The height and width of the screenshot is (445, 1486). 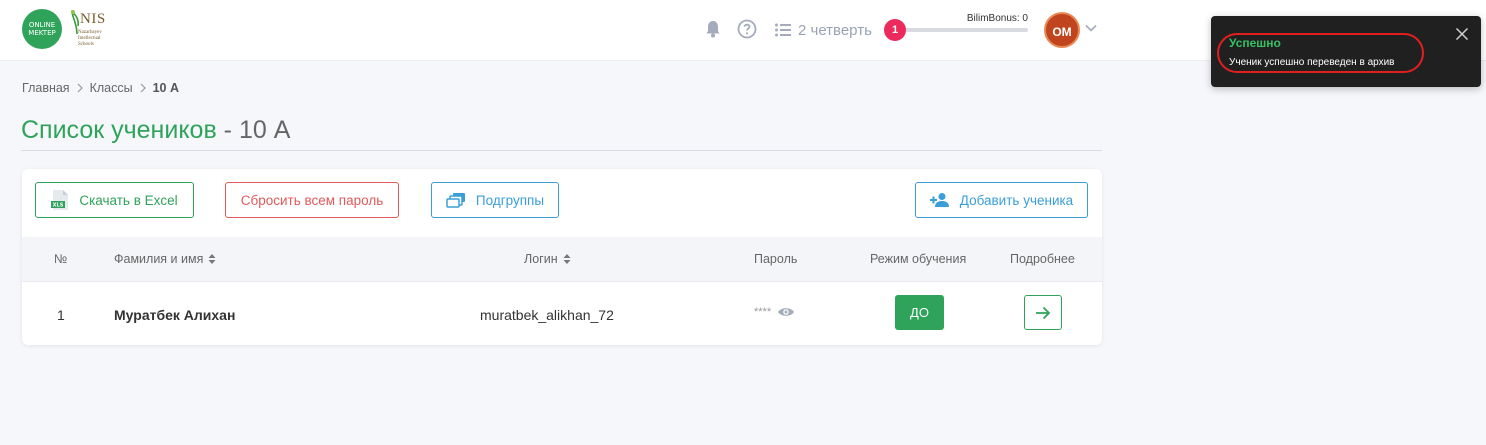 What do you see at coordinates (165, 259) in the screenshot?
I see `column-name: Фамилия и имя` at bounding box center [165, 259].